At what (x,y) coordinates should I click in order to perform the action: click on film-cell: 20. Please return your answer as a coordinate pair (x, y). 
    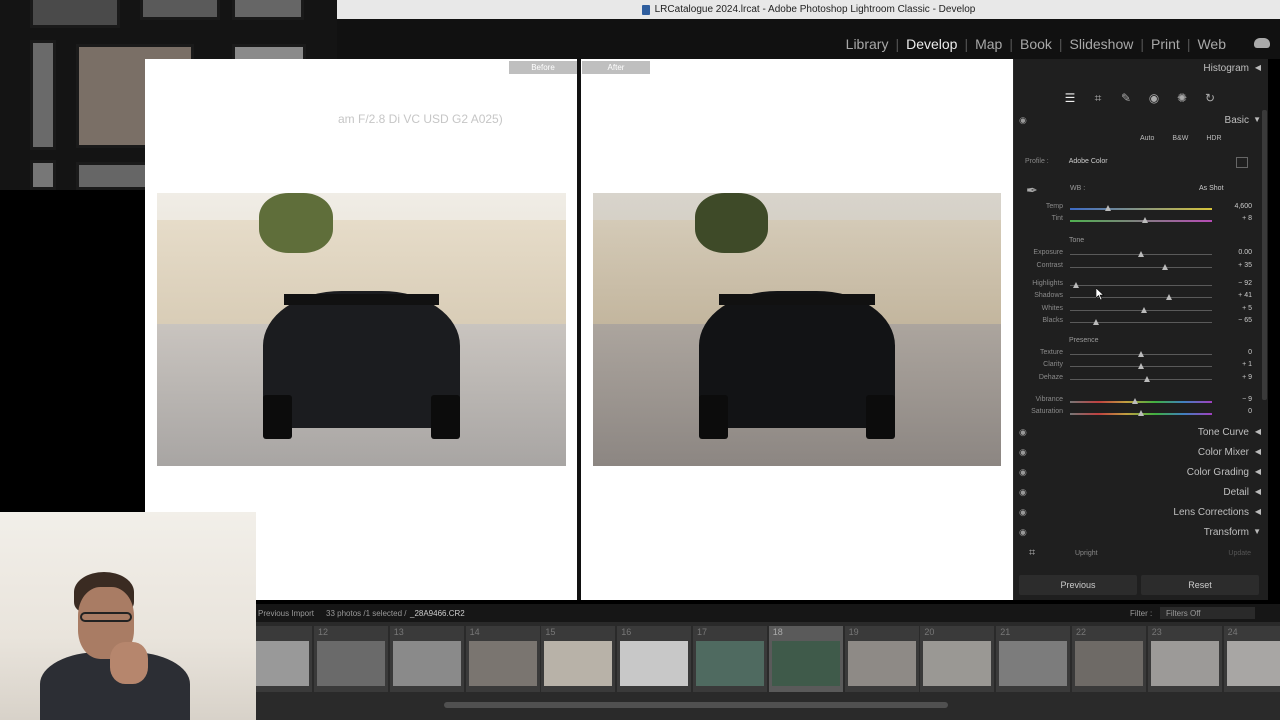
    Looking at the image, I should click on (958, 659).